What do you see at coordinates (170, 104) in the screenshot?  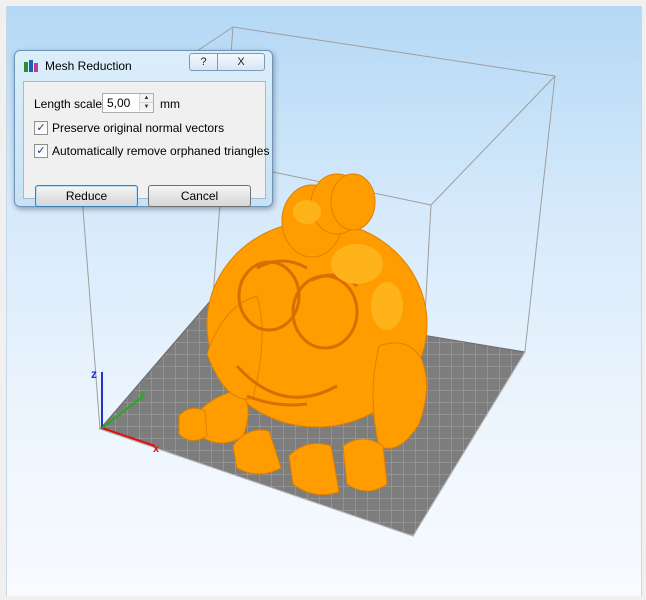 I see `length-unit-label: mm` at bounding box center [170, 104].